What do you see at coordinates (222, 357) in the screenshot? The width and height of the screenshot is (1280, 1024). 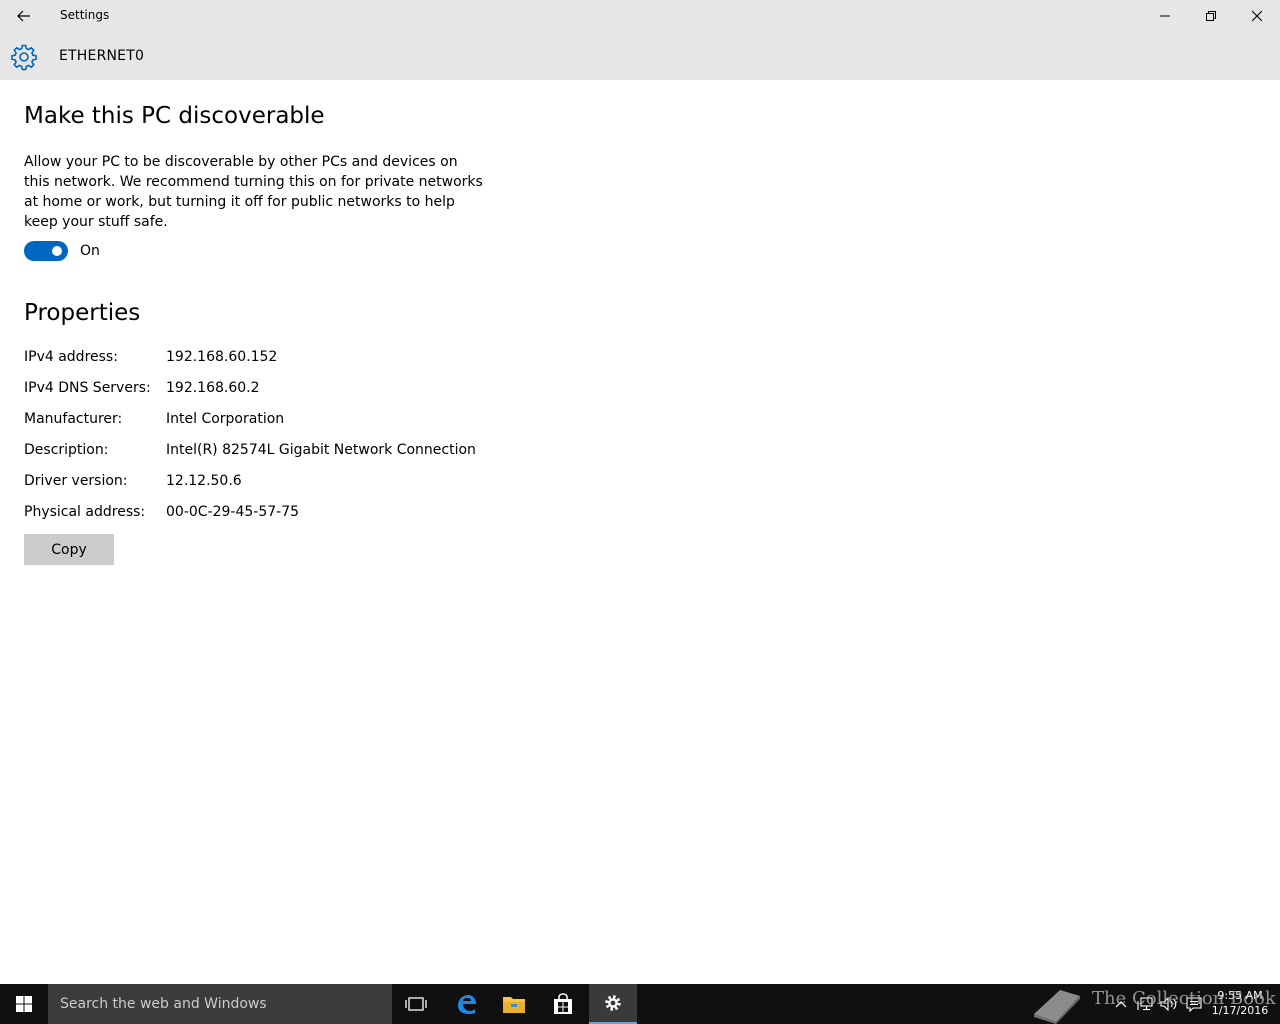 I see `property-value: 192.168.60.152` at bounding box center [222, 357].